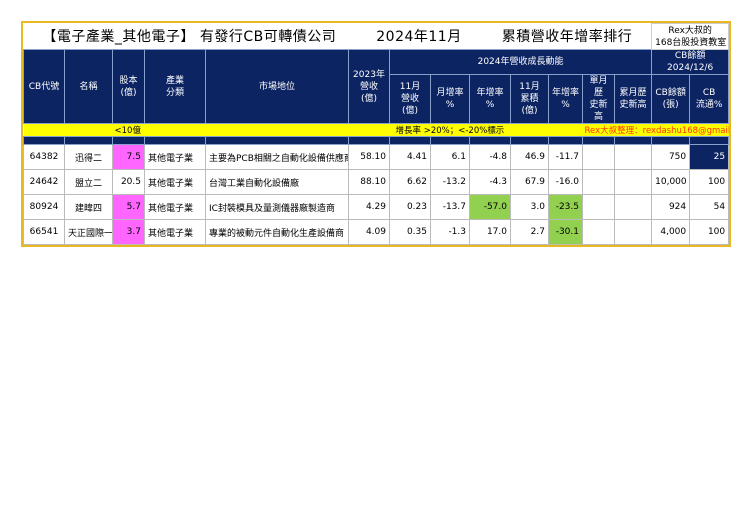 The height and width of the screenshot is (523, 740). Describe the element at coordinates (565, 207) in the screenshot. I see `cell-cum-yoy: -23.5` at that location.